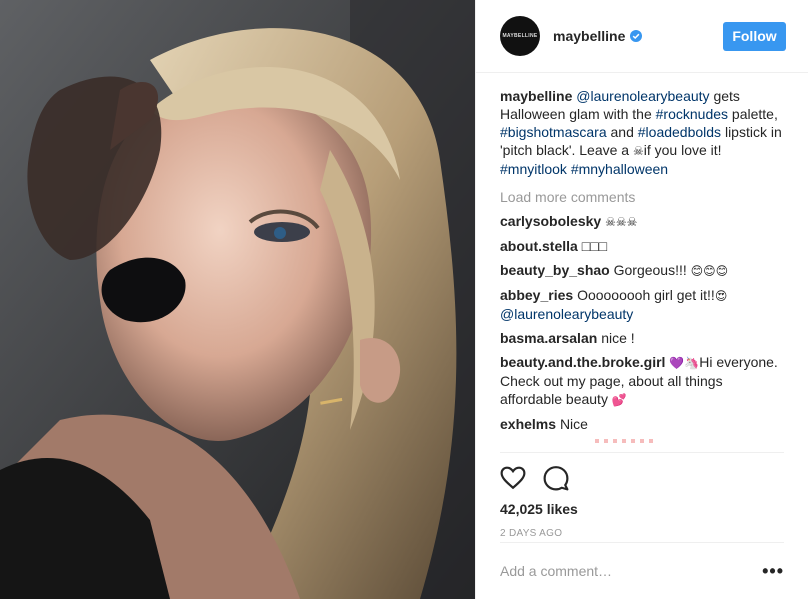  I want to click on skull-emoji-icon: ☠, so click(638, 151).